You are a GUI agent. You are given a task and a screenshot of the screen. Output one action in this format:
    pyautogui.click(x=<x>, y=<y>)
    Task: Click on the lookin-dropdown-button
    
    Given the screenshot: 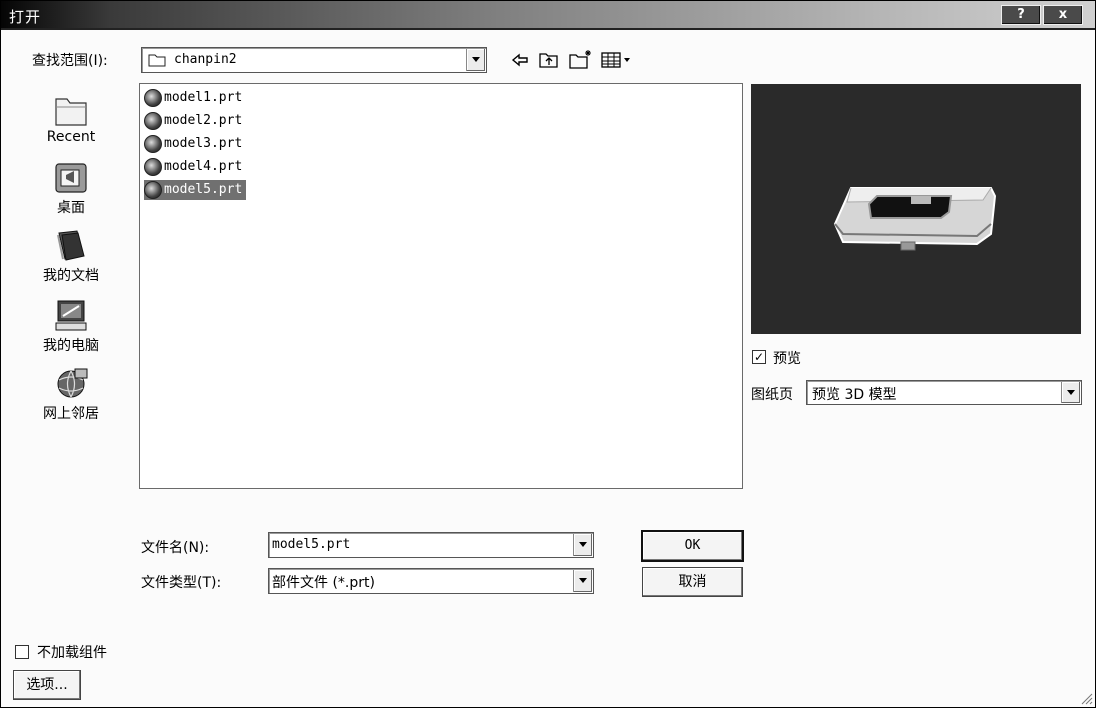 What is the action you would take?
    pyautogui.click(x=475, y=60)
    